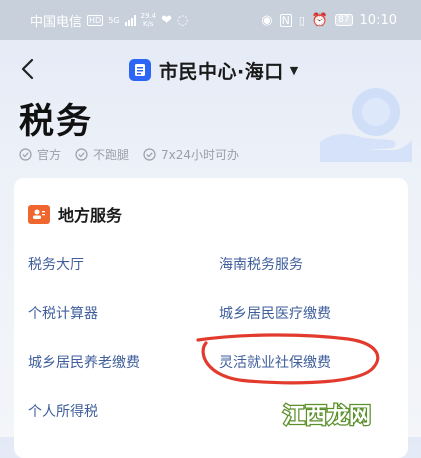 This screenshot has height=458, width=421. What do you see at coordinates (84, 362) in the screenshot?
I see `service-pension-payment: 城乡居民养老缴费` at bounding box center [84, 362].